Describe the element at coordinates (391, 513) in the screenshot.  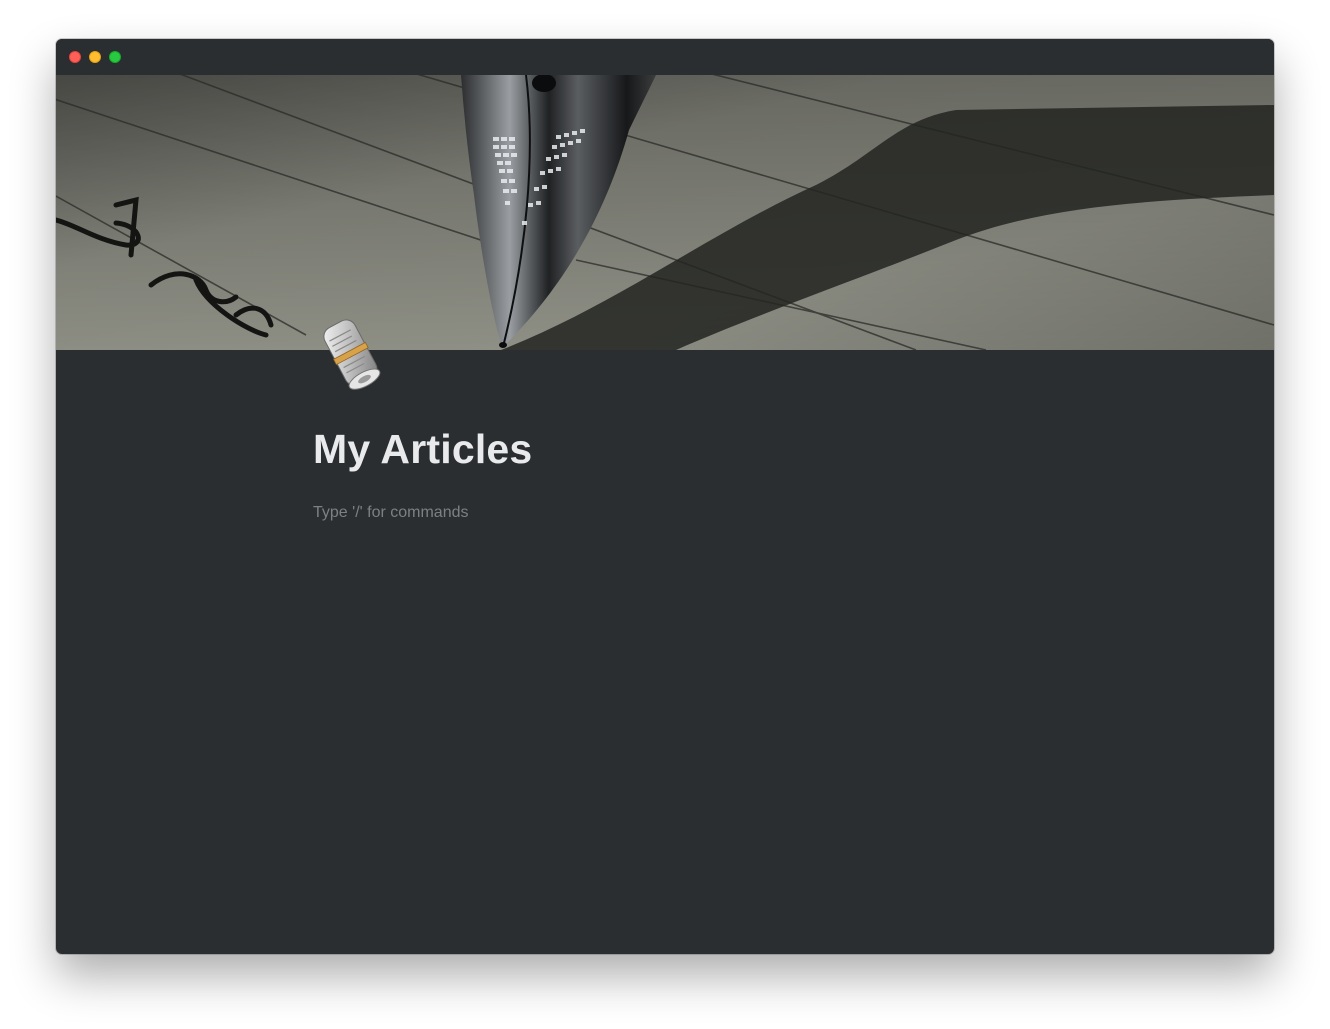
I see `editor-placeholder: Type '/' for commands` at that location.